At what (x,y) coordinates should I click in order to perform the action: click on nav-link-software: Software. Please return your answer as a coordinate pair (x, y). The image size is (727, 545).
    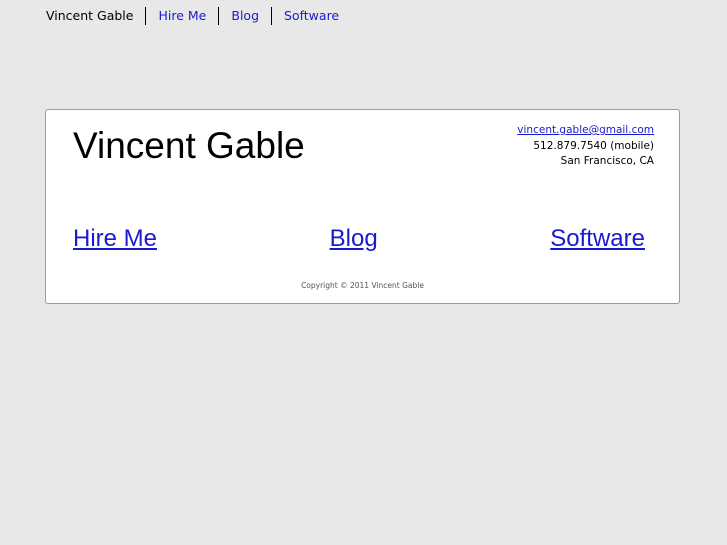
    Looking at the image, I should click on (311, 16).